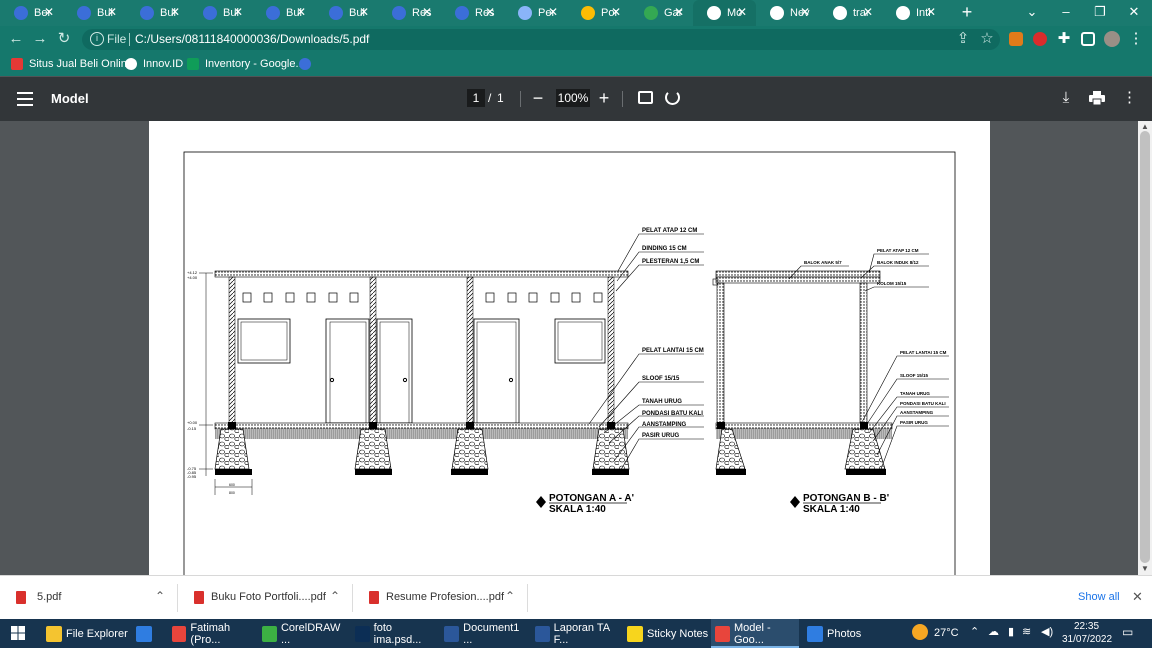 This screenshot has width=1152, height=648. Describe the element at coordinates (1112, 39) in the screenshot. I see `profile-avatar` at that location.